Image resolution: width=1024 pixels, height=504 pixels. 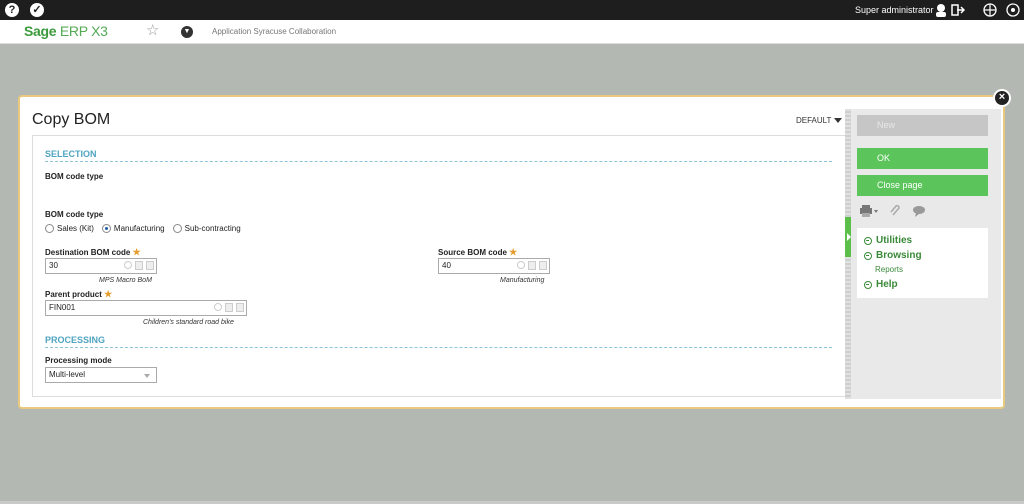 I want to click on menu-utilities: Utilities, so click(x=888, y=240).